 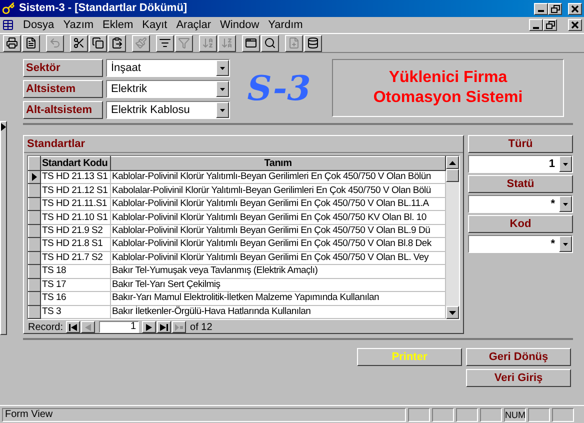 I want to click on table-cell: TS HD 21.11.S1, so click(x=75, y=204).